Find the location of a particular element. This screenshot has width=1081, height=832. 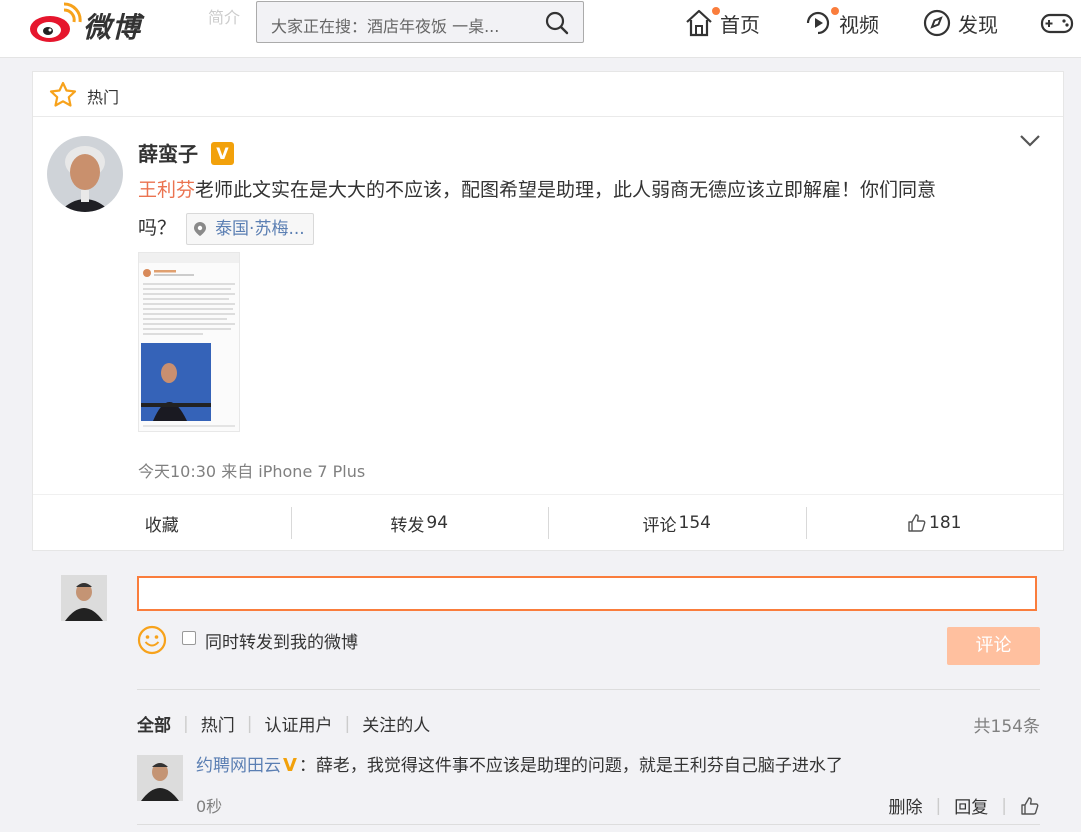

comment-filters: 全部 | 热门 | 认证用户 | 关注的人 is located at coordinates (283, 724).